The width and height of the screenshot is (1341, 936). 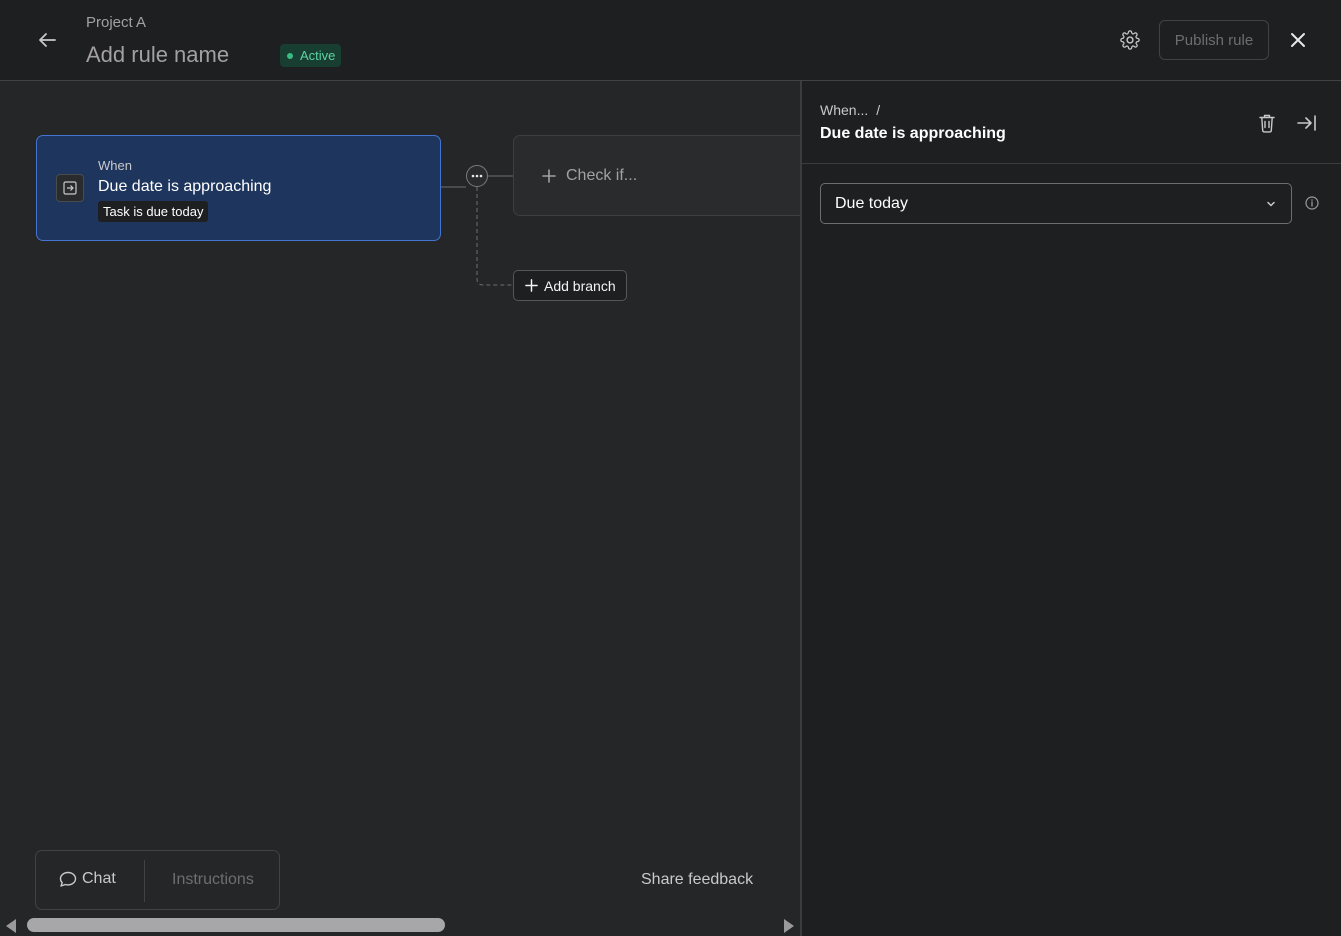 I want to click on share-feedback-link: Share feedback, so click(x=697, y=880).